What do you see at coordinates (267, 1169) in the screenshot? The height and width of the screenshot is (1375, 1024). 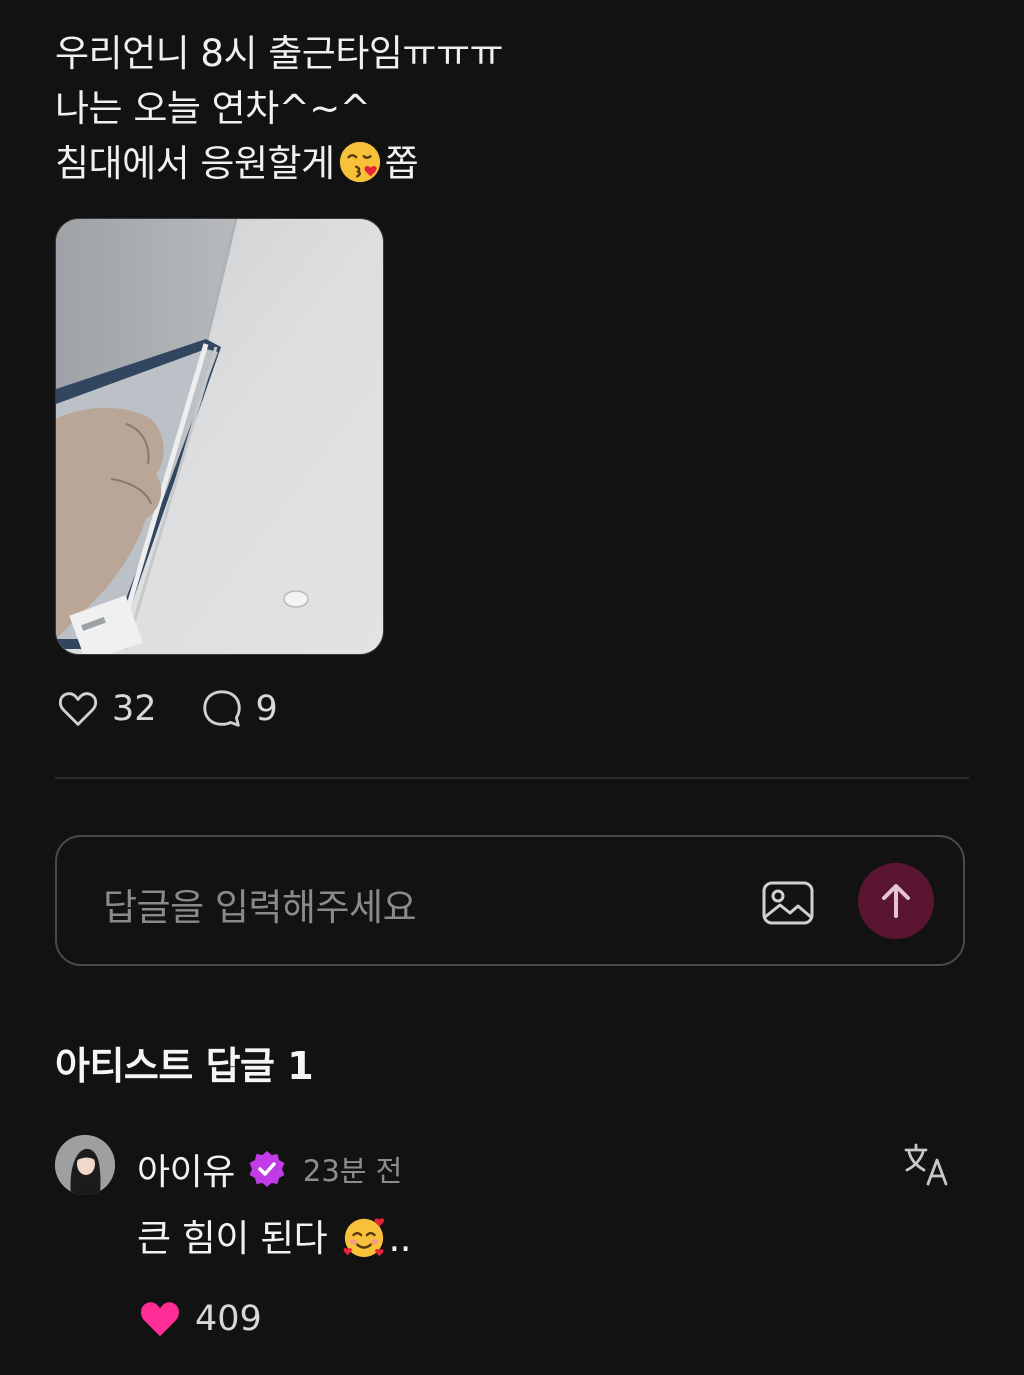 I see `verified-badge-icon` at bounding box center [267, 1169].